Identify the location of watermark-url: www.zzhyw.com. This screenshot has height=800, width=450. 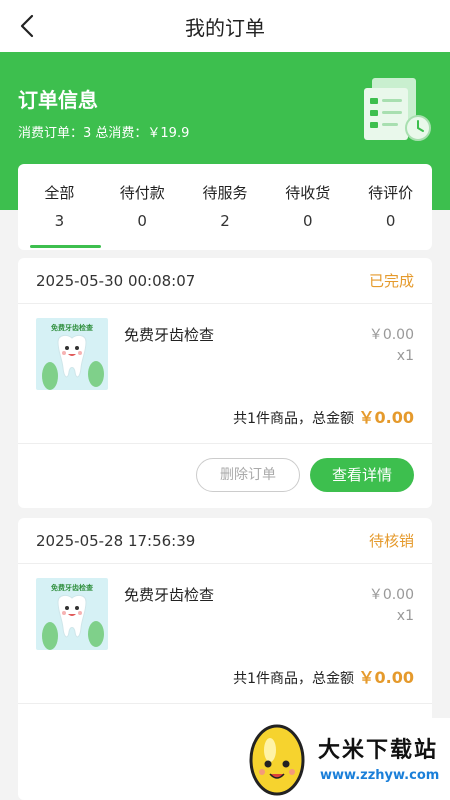
(380, 775).